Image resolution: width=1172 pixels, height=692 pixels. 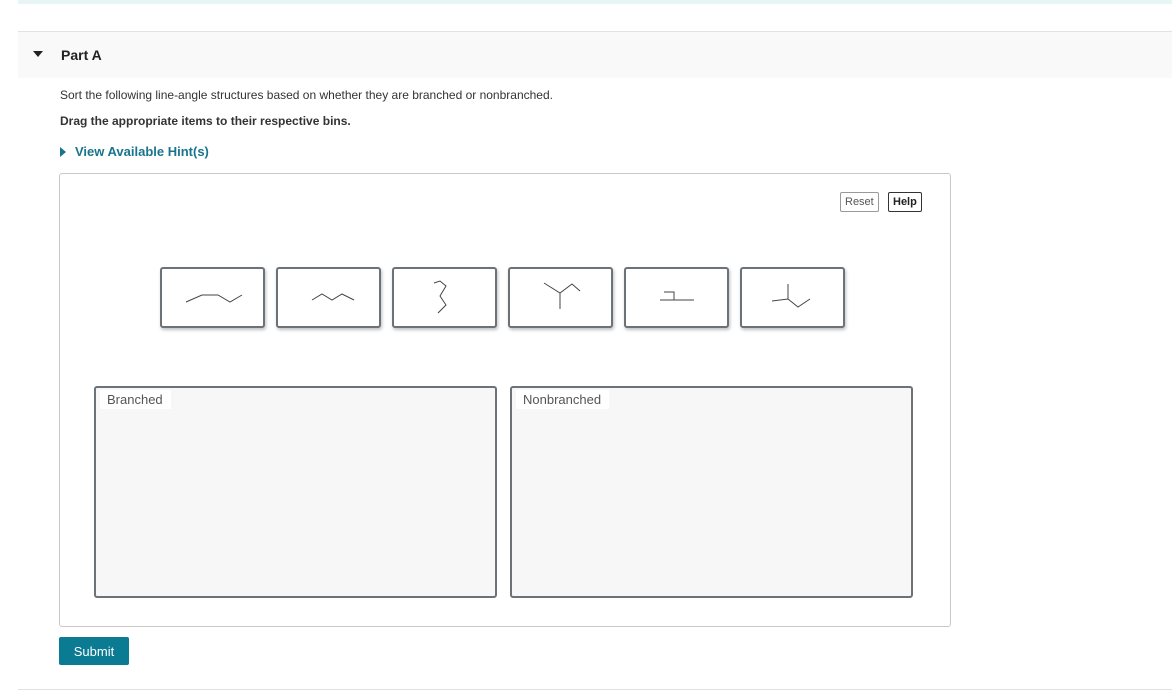 I want to click on forked-branched-structure-icon, so click(x=791, y=296).